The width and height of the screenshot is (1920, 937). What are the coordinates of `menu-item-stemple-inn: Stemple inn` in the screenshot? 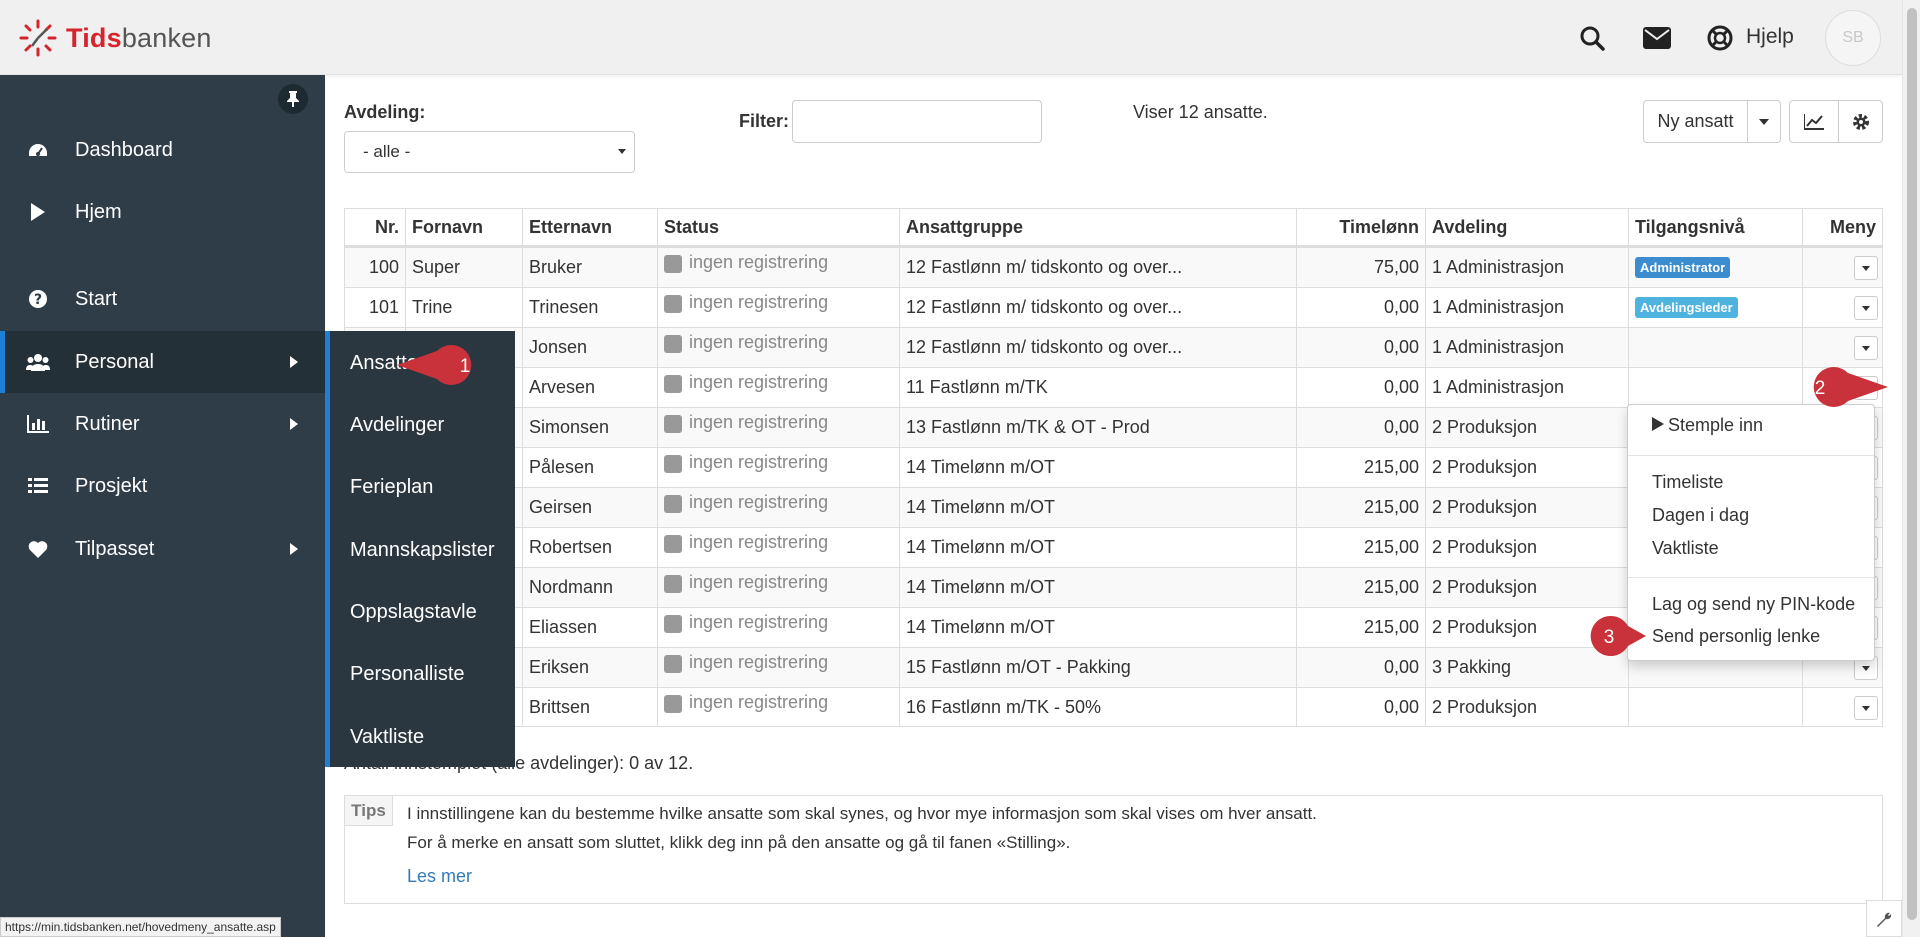 It's located at (1707, 425).